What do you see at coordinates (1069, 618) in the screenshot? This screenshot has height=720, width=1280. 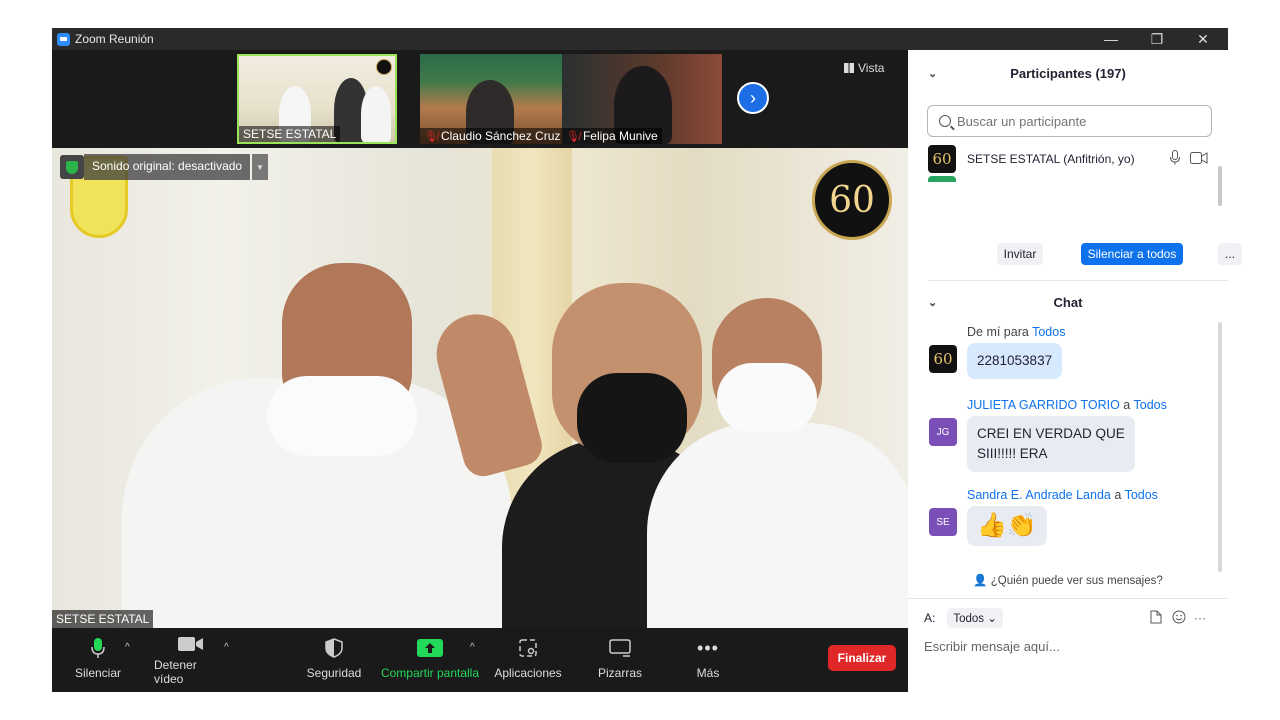 I see `chat-recipient-row: A: Todos ⌄ ···` at bounding box center [1069, 618].